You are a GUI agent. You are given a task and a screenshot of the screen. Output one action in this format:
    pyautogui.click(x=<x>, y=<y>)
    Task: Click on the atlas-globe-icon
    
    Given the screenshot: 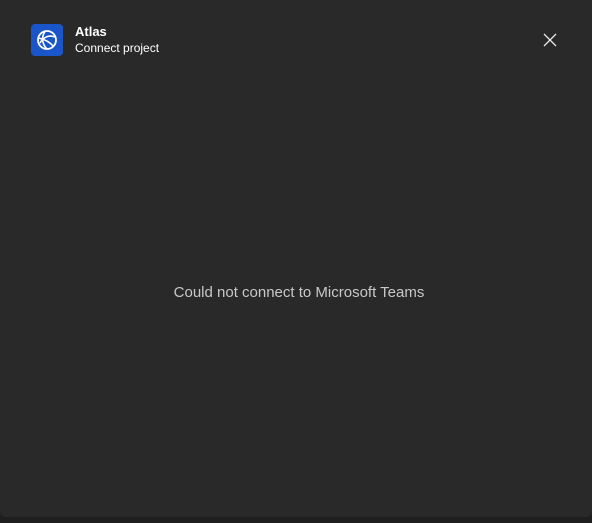 What is the action you would take?
    pyautogui.click(x=47, y=40)
    